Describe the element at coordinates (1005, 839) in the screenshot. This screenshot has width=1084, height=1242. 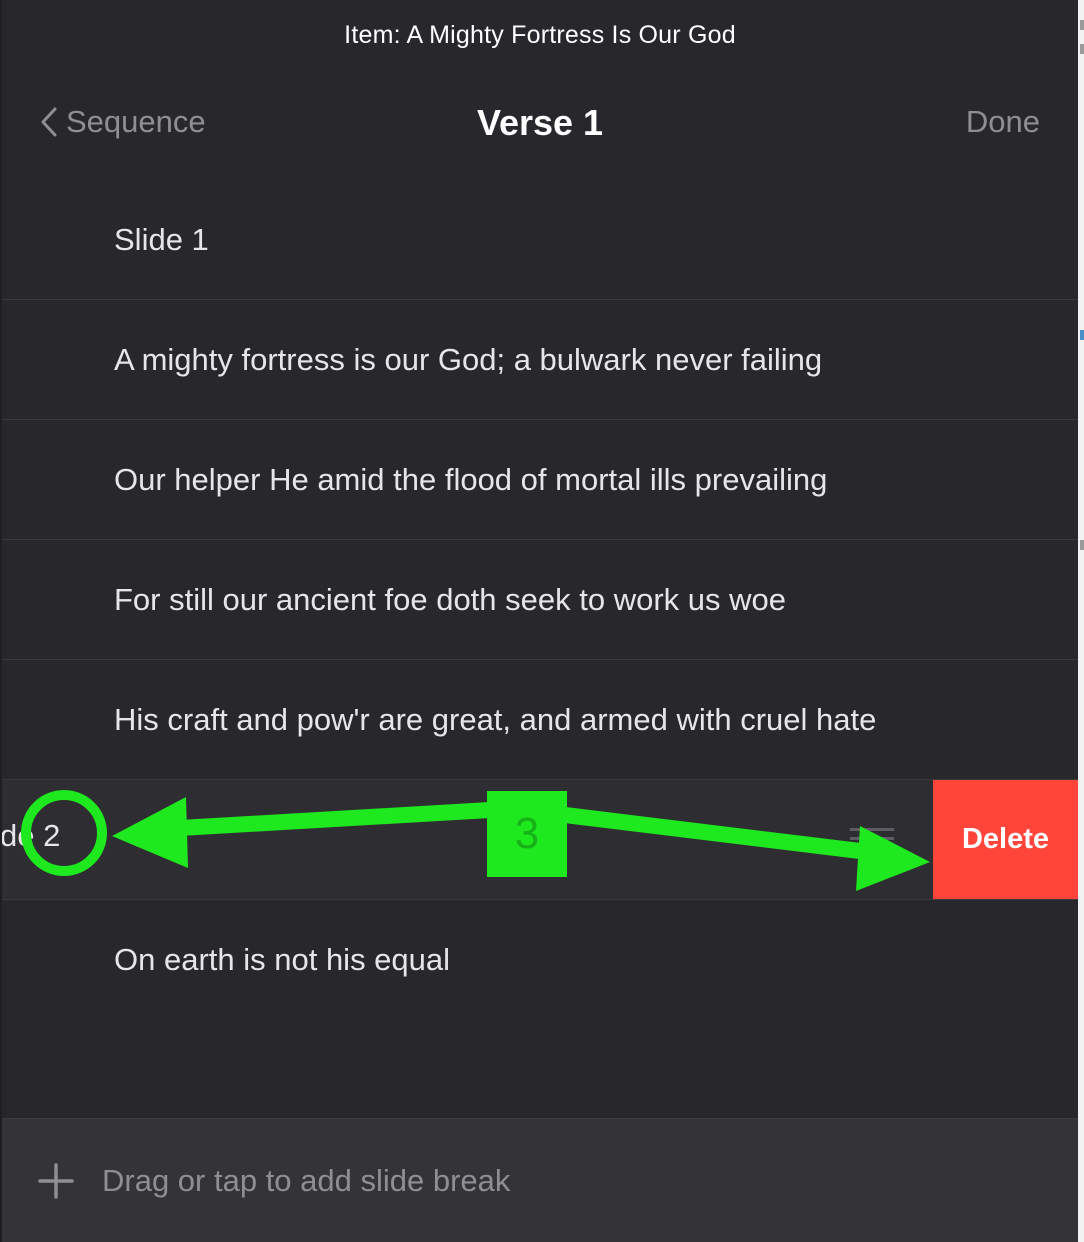
I see `delete-button: Delete` at that location.